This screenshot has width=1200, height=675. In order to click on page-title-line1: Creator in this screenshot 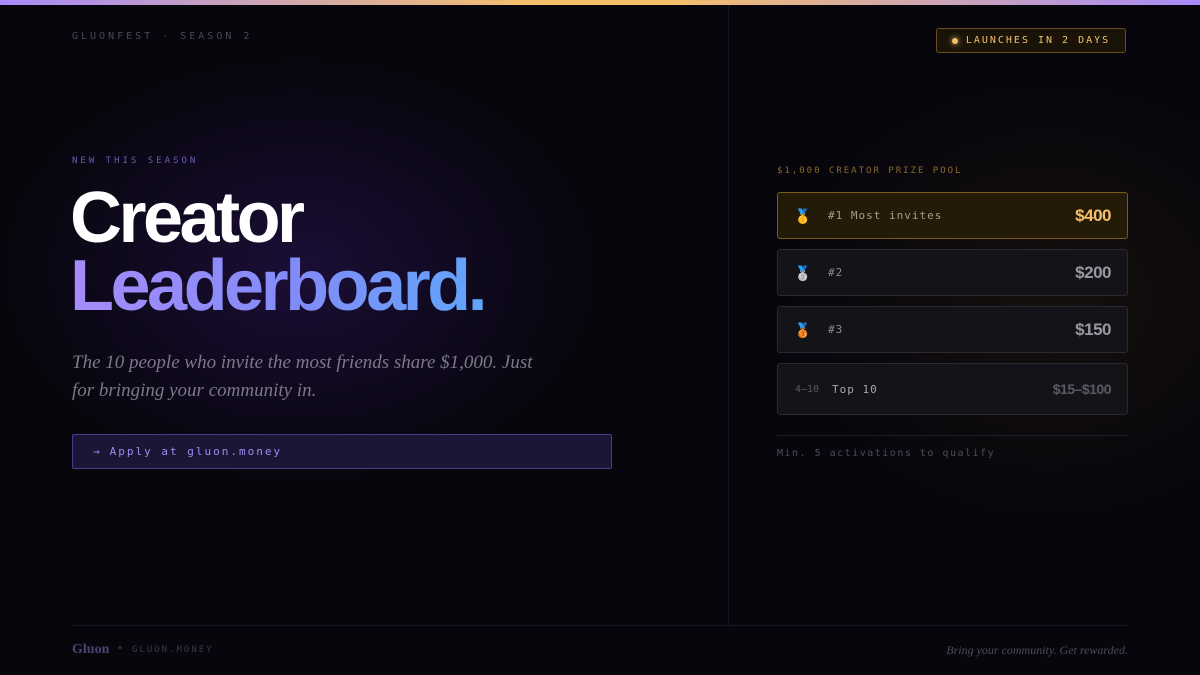, I will do `click(187, 218)`.